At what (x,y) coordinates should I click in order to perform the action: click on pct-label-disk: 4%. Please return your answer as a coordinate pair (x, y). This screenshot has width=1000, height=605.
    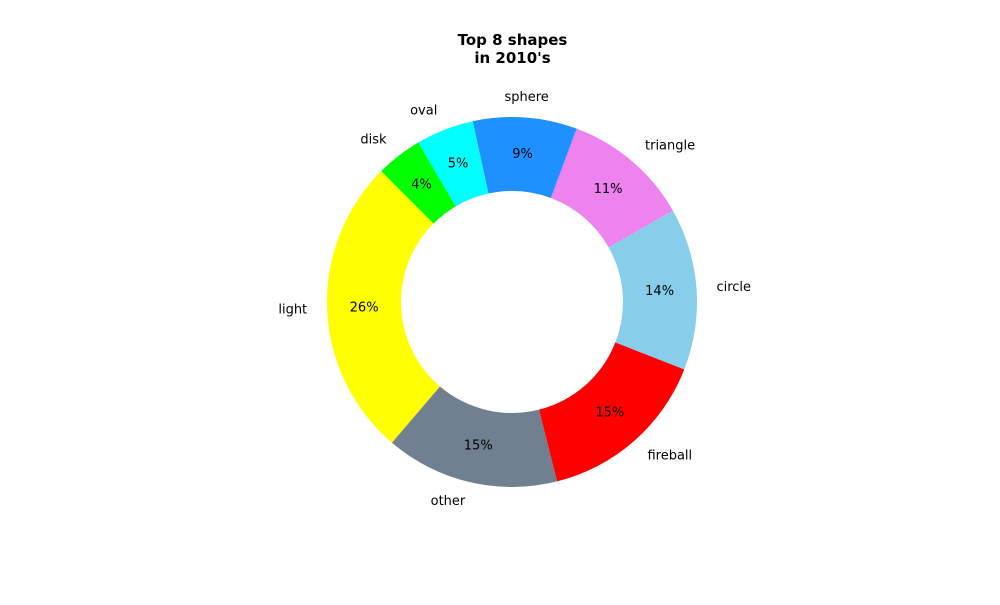
    Looking at the image, I should click on (421, 184).